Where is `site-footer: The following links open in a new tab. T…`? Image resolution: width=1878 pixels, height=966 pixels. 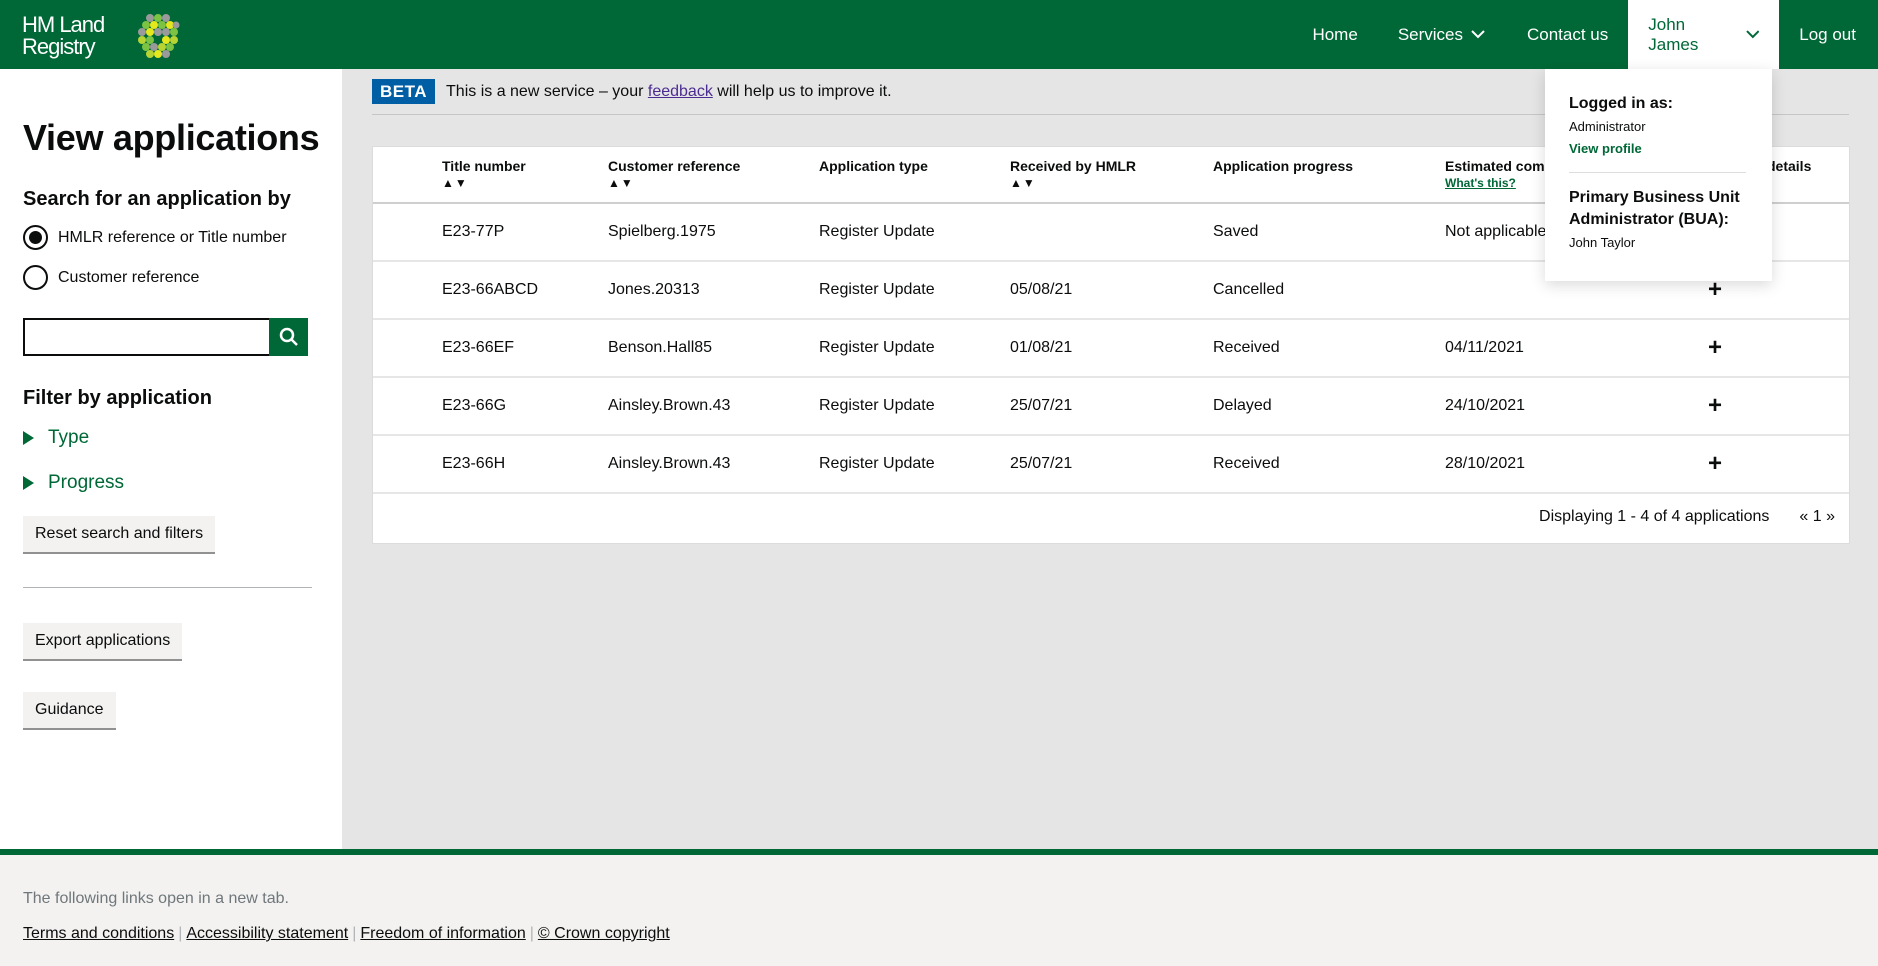
site-footer: The following links open in a new tab. T… is located at coordinates (939, 907).